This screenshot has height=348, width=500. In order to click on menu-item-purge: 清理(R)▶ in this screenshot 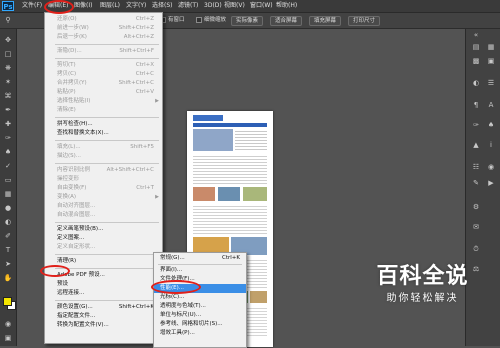, I will do `click(103, 261)`.